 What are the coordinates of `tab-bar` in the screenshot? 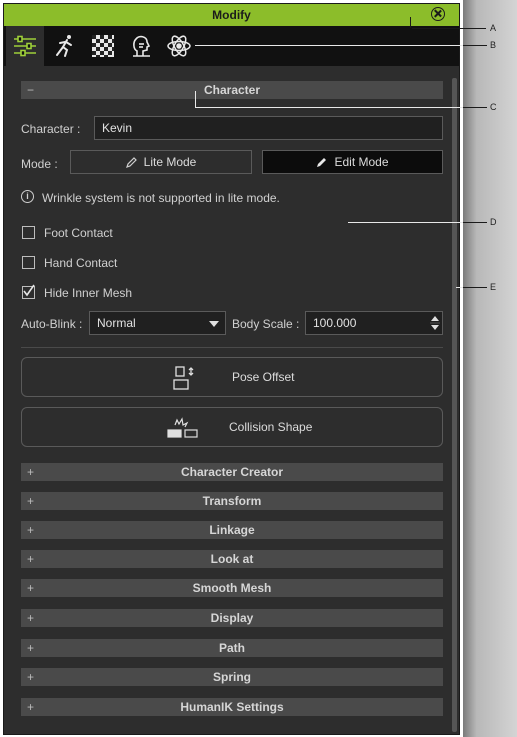 It's located at (231, 46).